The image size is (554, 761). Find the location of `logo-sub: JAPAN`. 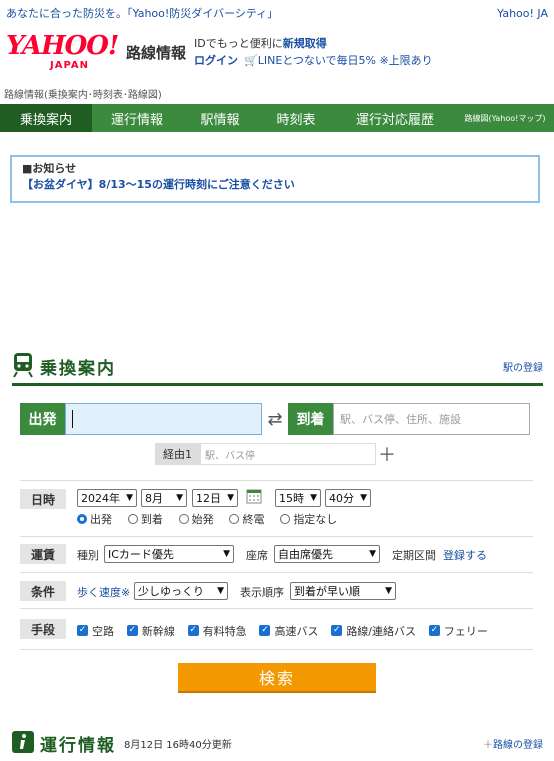

logo-sub: JAPAN is located at coordinates (69, 65).